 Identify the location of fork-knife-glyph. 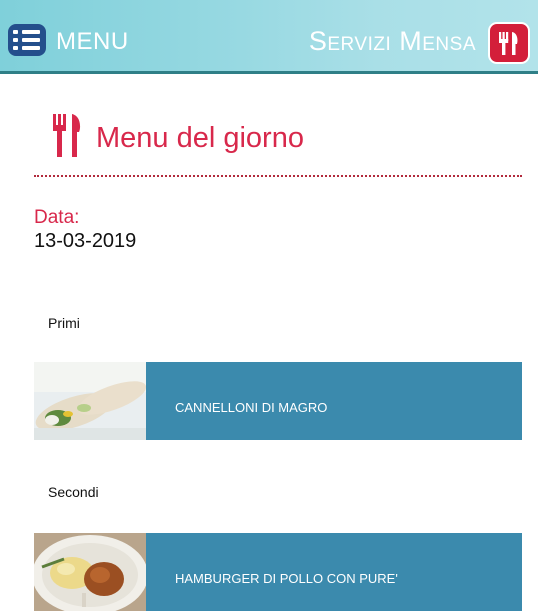
(508, 43).